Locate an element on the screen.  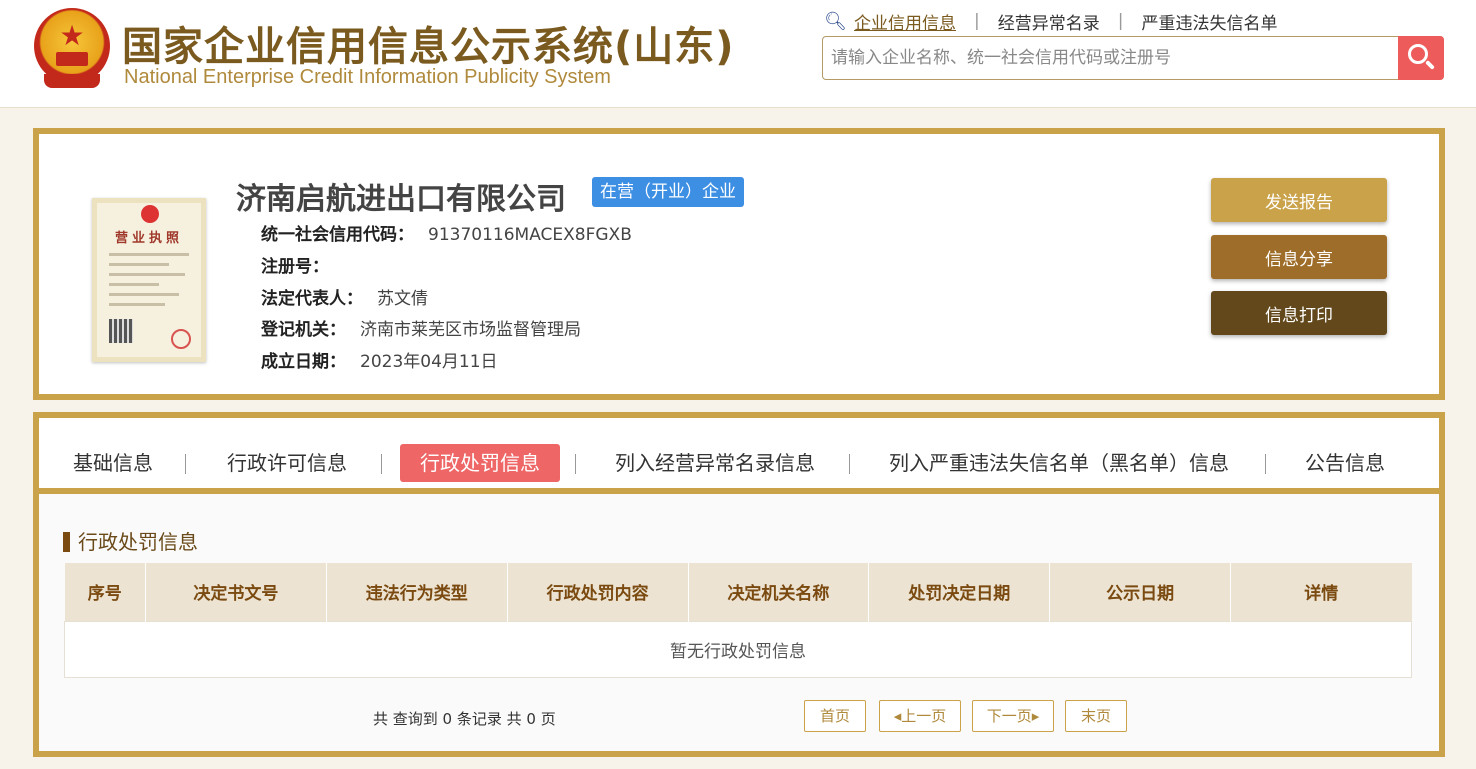
column-header: 序号 is located at coordinates (105, 592).